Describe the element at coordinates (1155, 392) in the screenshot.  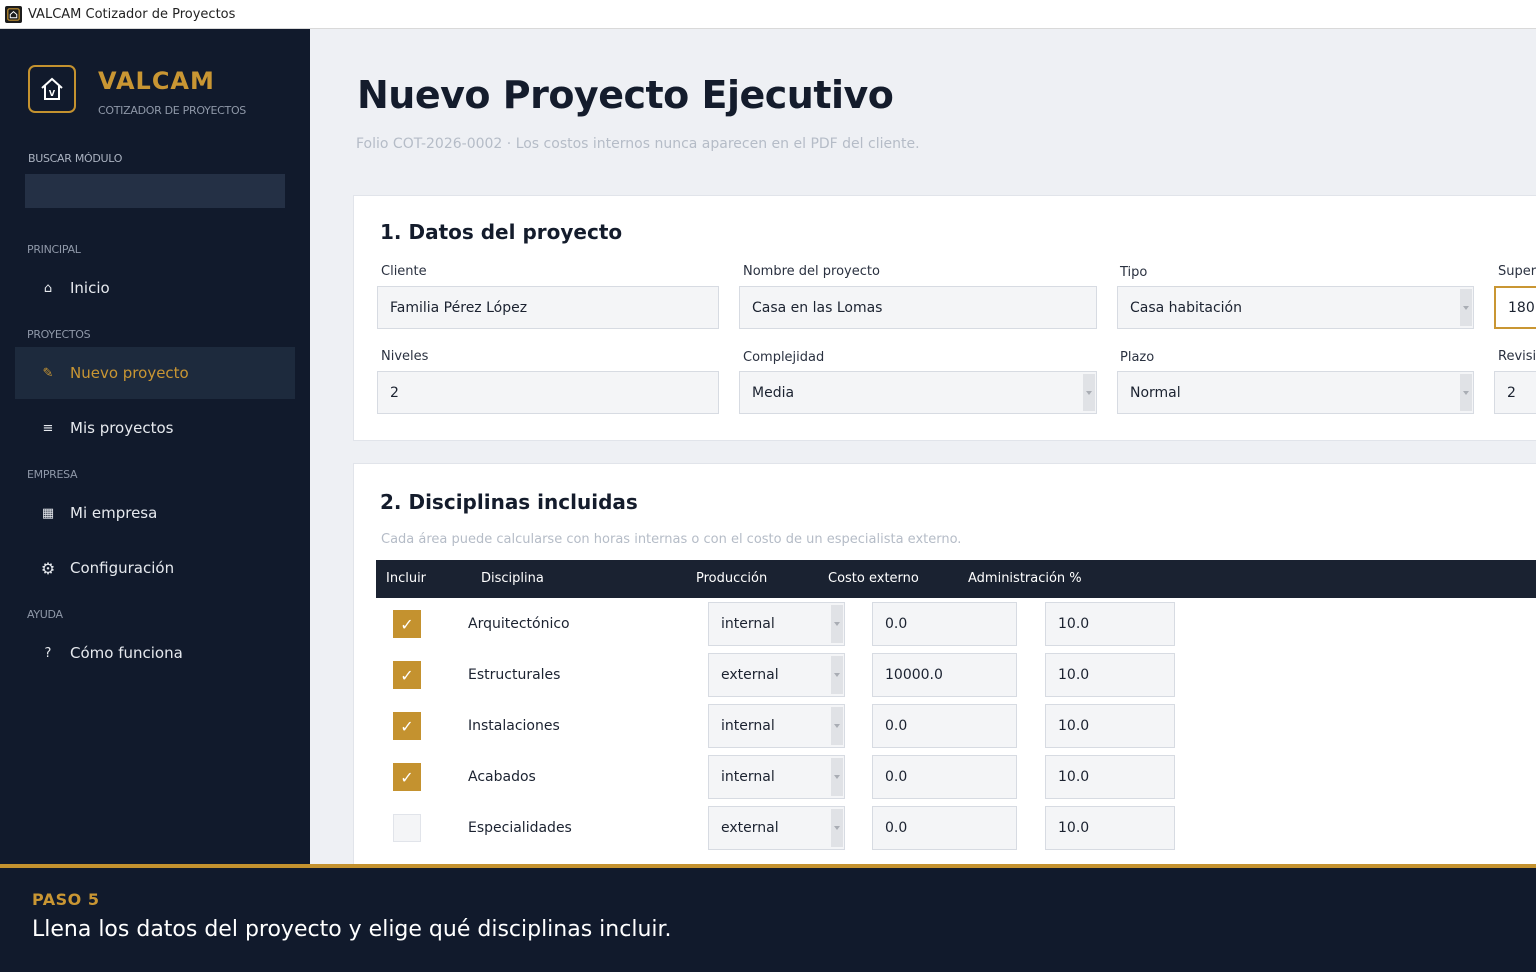
I see `plazo-value: Normal` at that location.